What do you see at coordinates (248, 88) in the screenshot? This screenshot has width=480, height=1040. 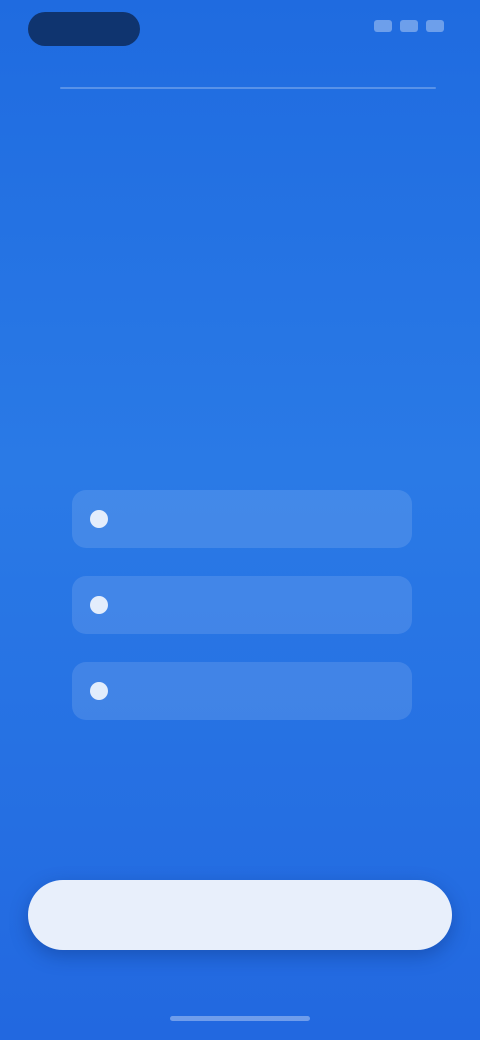 I see `header-divider` at bounding box center [248, 88].